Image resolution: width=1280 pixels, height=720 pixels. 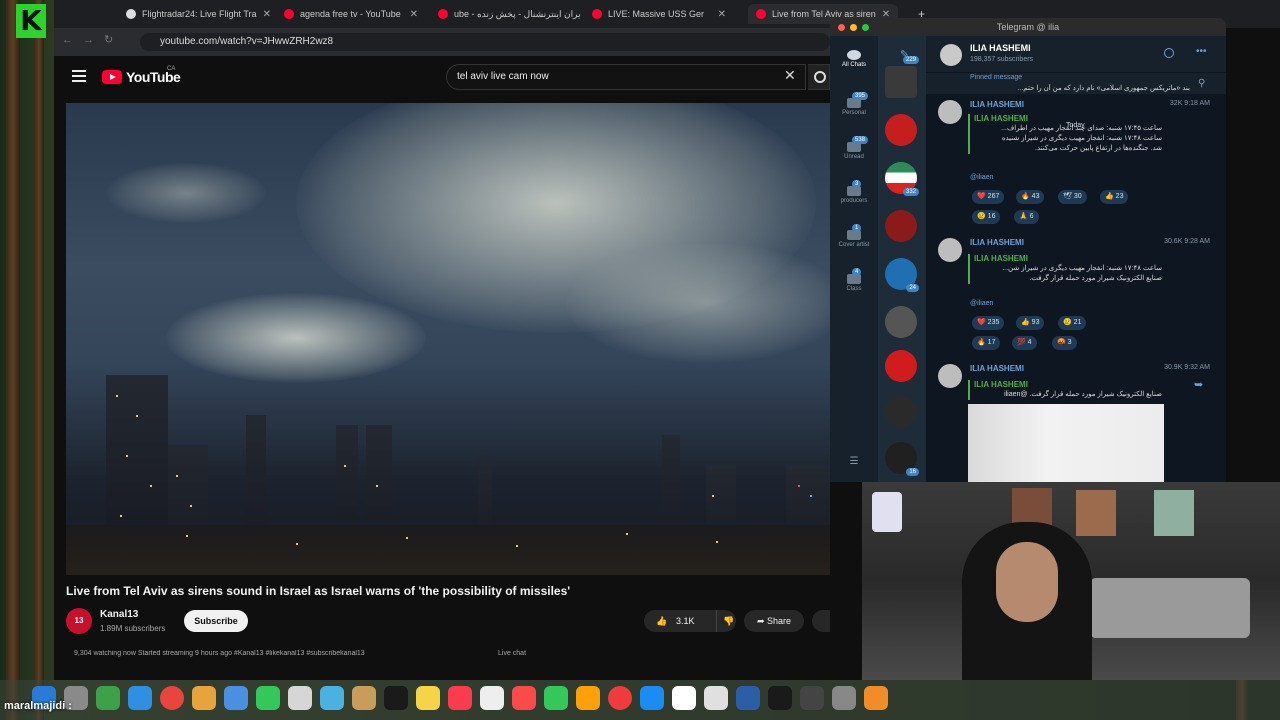 What do you see at coordinates (1066, 443) in the screenshot?
I see `message-image` at bounding box center [1066, 443].